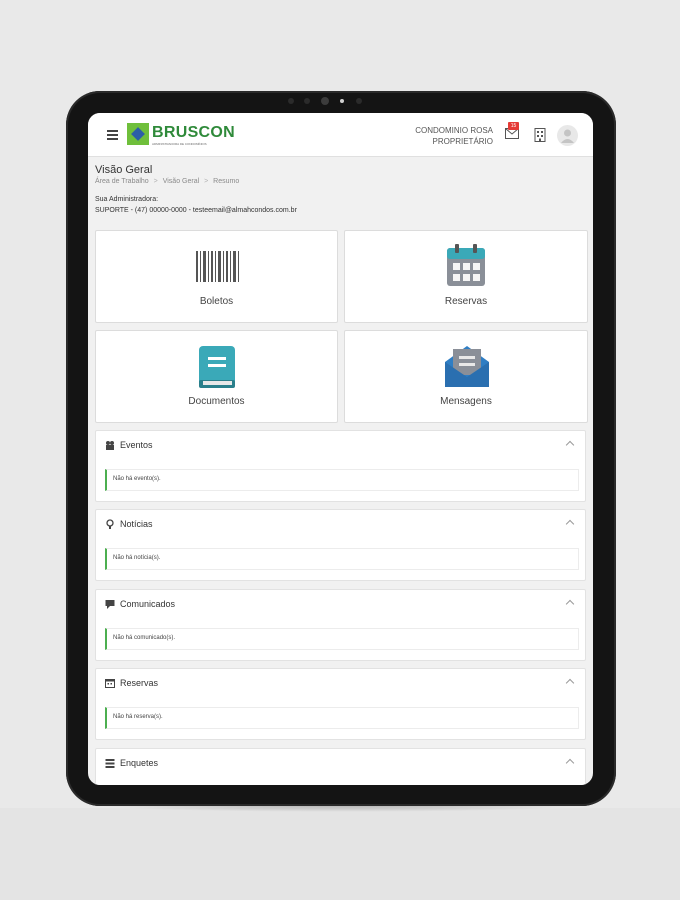 This screenshot has height=900, width=680. What do you see at coordinates (137, 558) in the screenshot?
I see `empty-text: Não há notícia(s).` at bounding box center [137, 558].